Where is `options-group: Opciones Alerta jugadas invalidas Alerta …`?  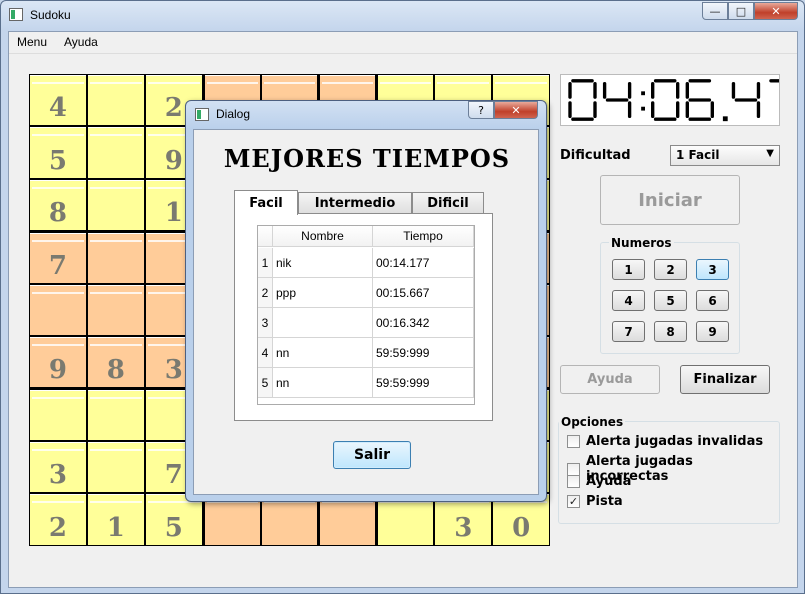
options-group: Opciones Alerta jugadas invalidas Alerta … is located at coordinates (669, 469).